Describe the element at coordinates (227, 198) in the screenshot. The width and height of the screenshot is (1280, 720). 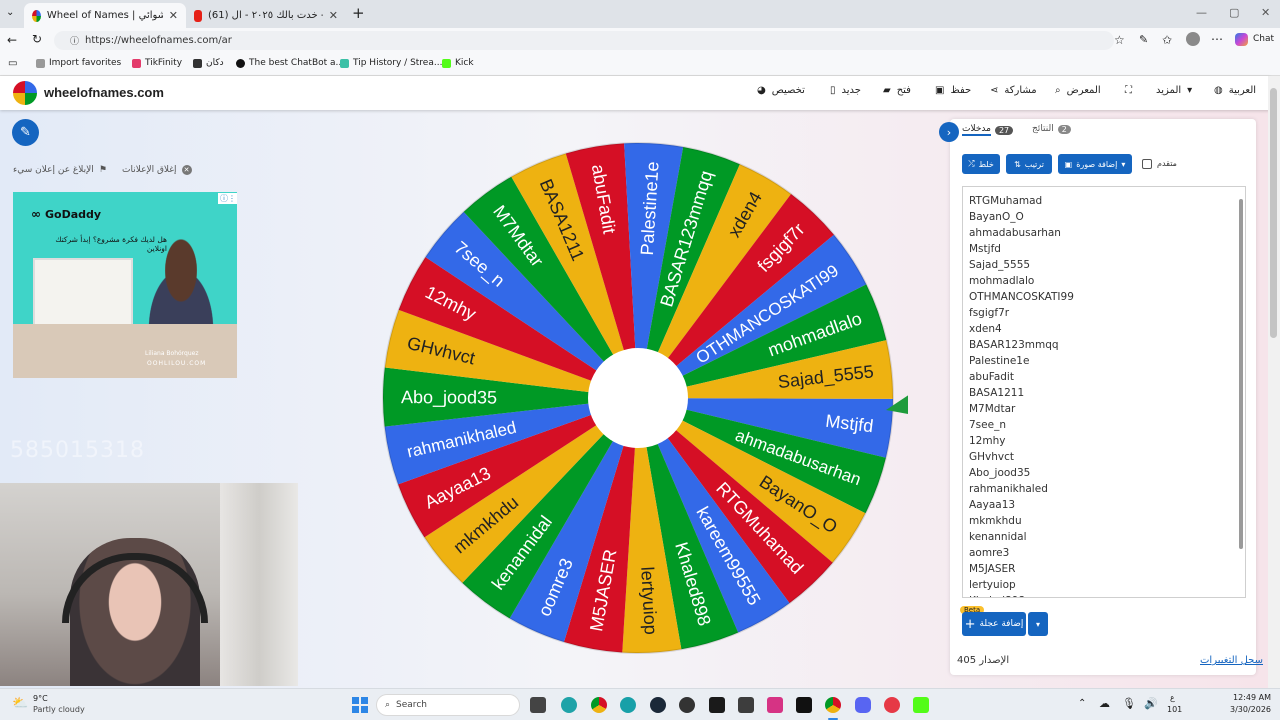
I see `ad-choices-icon: ⓘ⋮` at that location.